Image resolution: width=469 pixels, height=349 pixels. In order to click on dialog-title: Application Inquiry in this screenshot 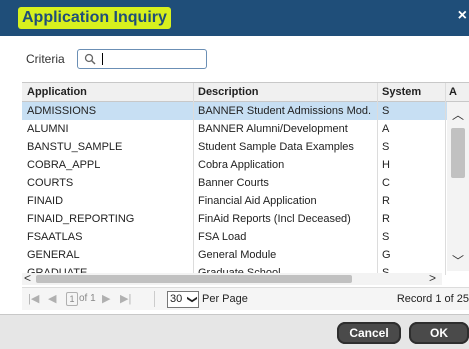, I will do `click(94, 17)`.